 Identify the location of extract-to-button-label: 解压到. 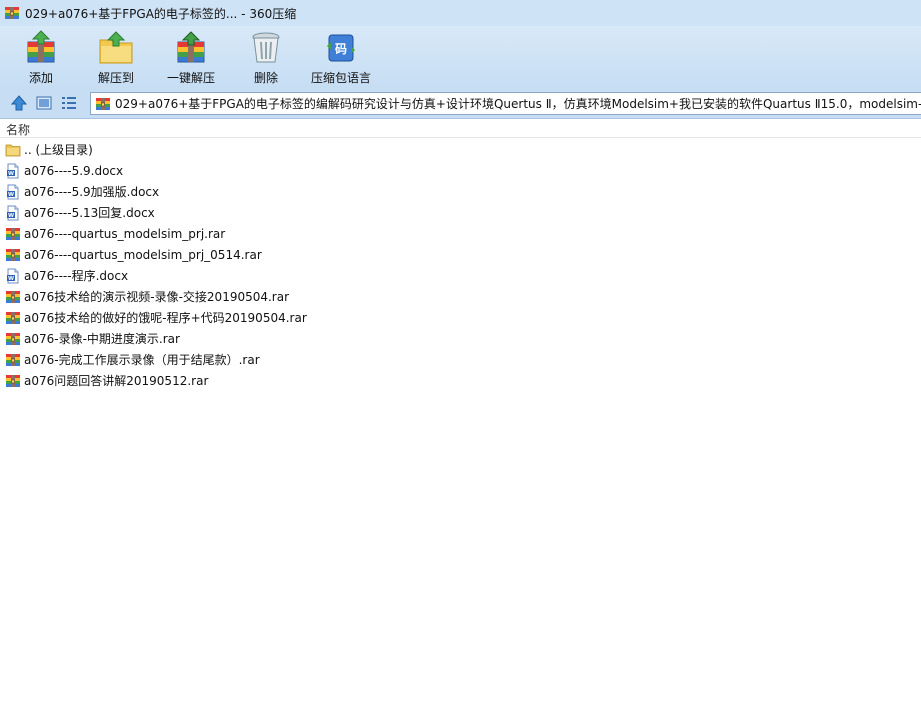
(115, 78).